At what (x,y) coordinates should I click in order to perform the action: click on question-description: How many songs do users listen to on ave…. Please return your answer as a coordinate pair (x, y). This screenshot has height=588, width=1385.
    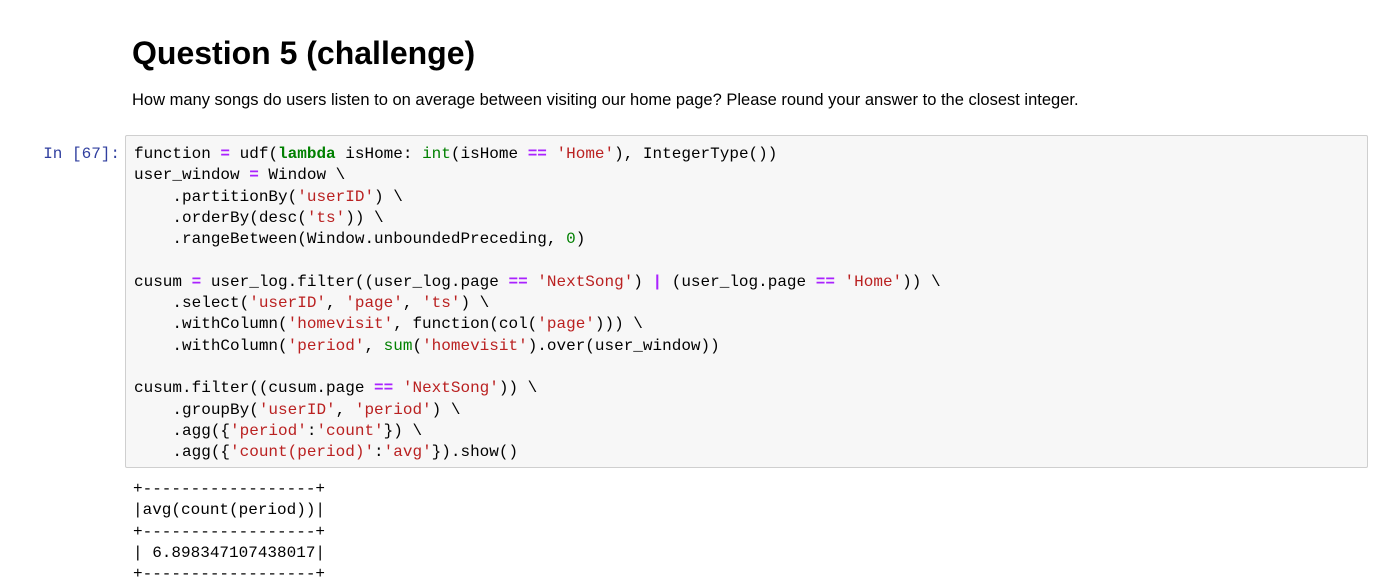
    Looking at the image, I should click on (605, 100).